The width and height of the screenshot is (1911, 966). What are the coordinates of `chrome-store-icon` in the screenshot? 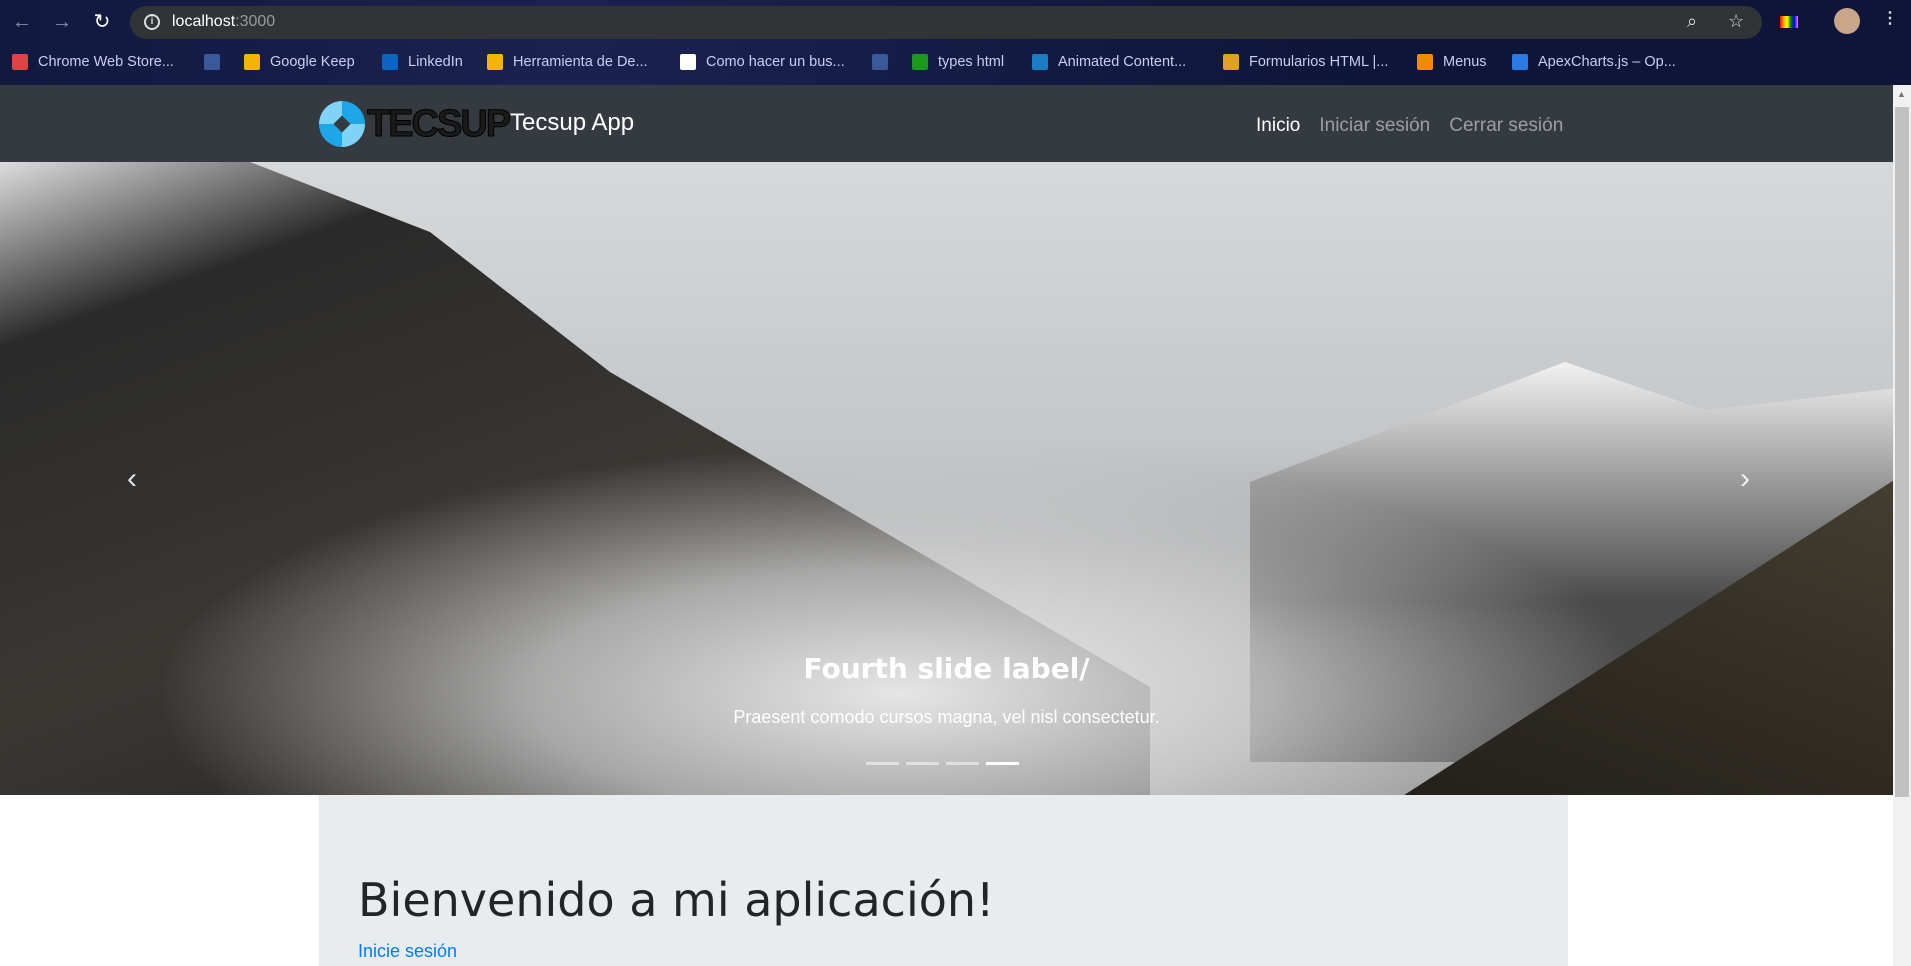 It's located at (20, 62).